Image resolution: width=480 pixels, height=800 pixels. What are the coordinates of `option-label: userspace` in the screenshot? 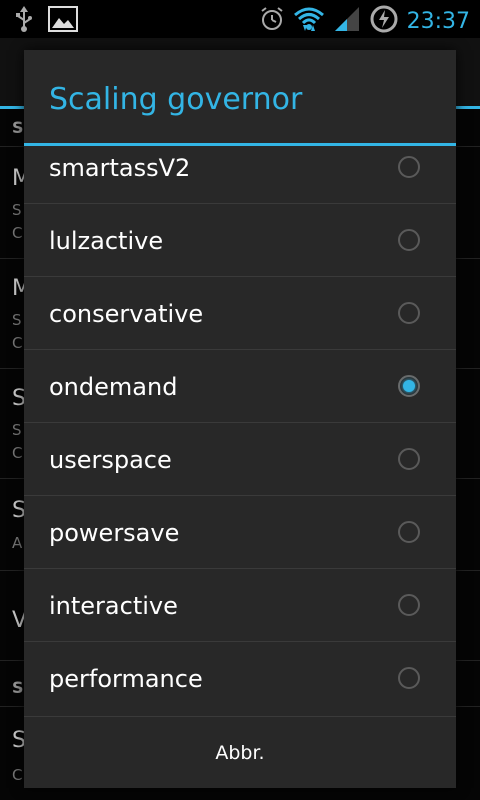 It's located at (110, 460).